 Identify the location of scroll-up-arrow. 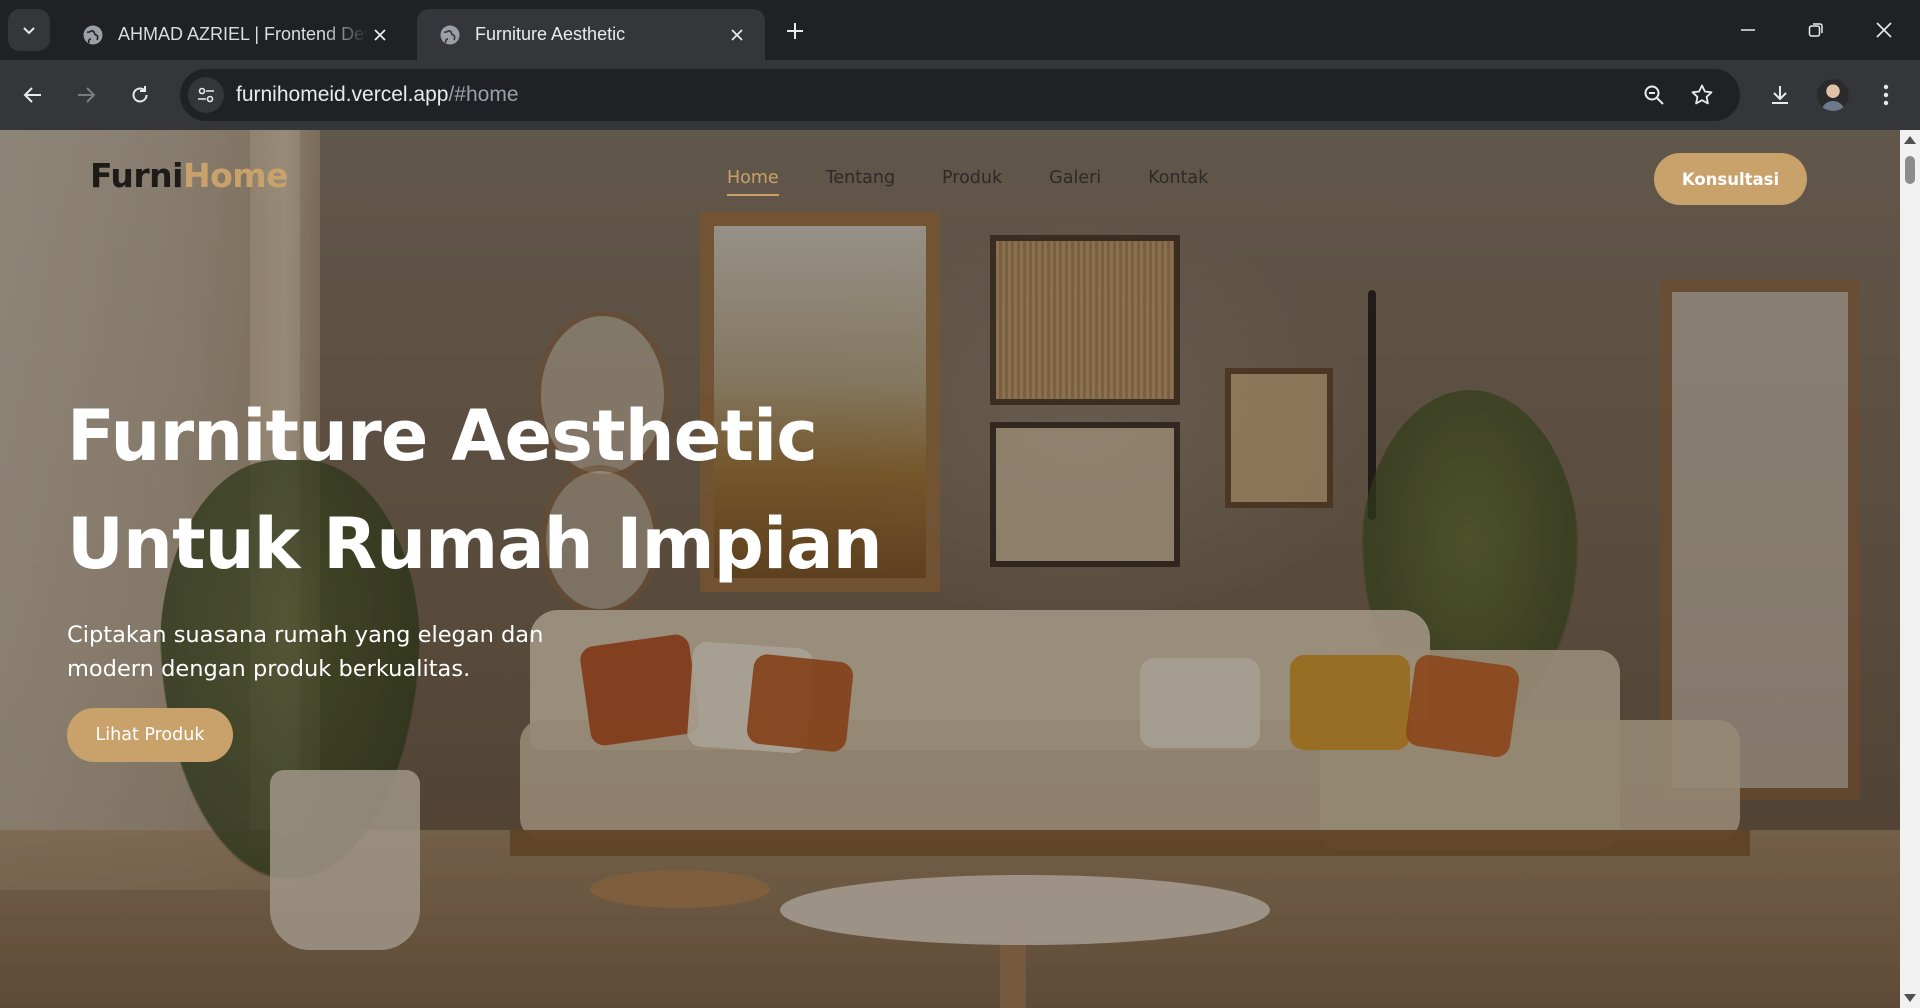
(1910, 140).